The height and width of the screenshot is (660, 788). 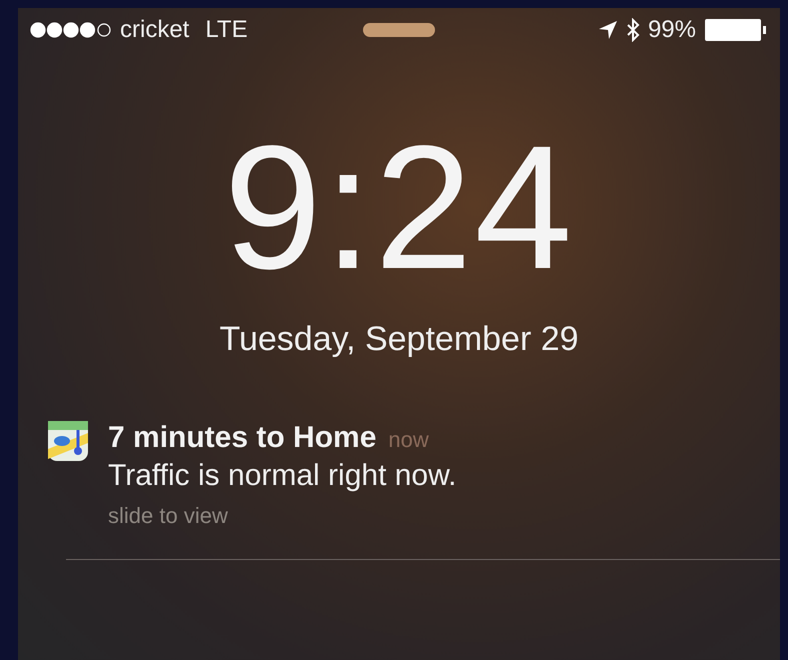 What do you see at coordinates (608, 30) in the screenshot?
I see `location-arrow-icon` at bounding box center [608, 30].